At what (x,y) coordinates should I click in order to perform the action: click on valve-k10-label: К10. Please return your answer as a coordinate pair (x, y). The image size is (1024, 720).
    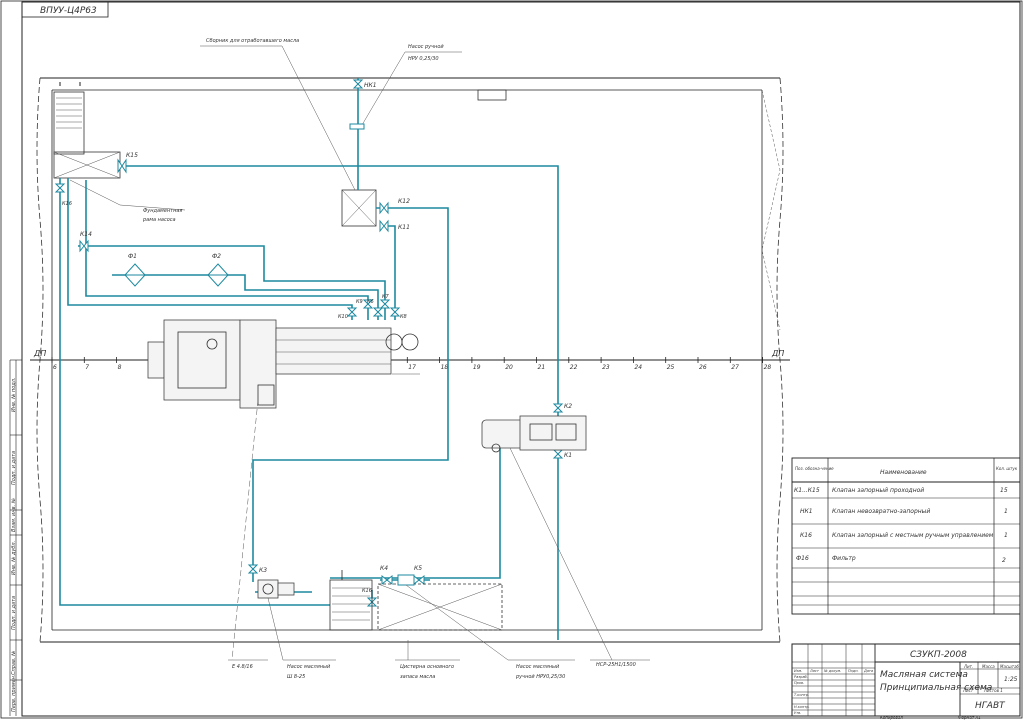
    Looking at the image, I should click on (343, 317).